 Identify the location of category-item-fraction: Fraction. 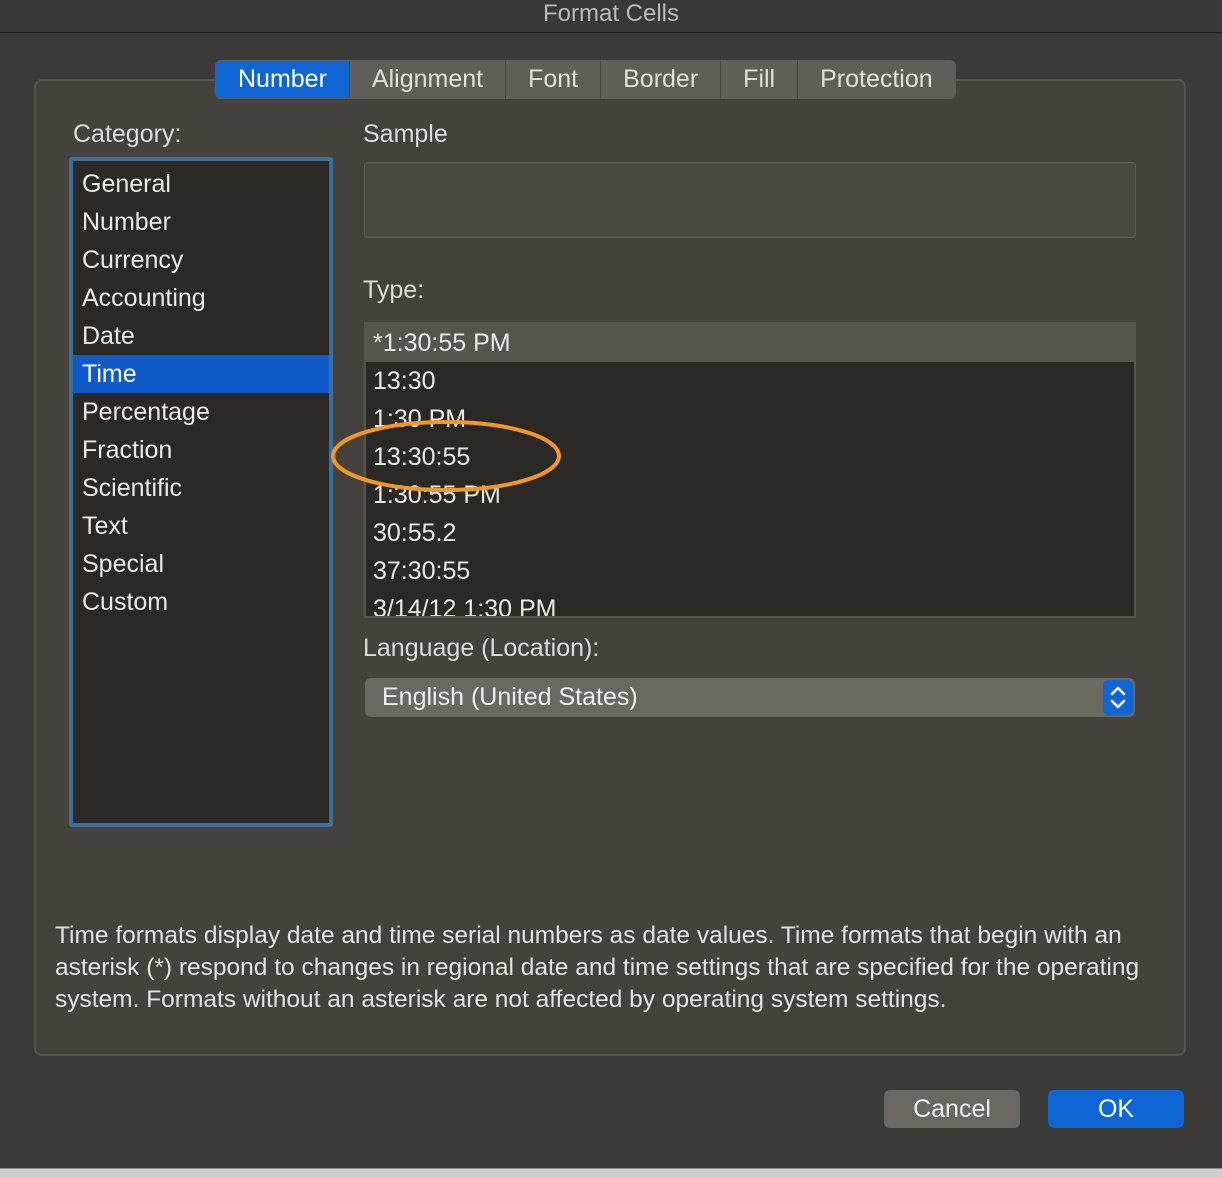
(201, 450).